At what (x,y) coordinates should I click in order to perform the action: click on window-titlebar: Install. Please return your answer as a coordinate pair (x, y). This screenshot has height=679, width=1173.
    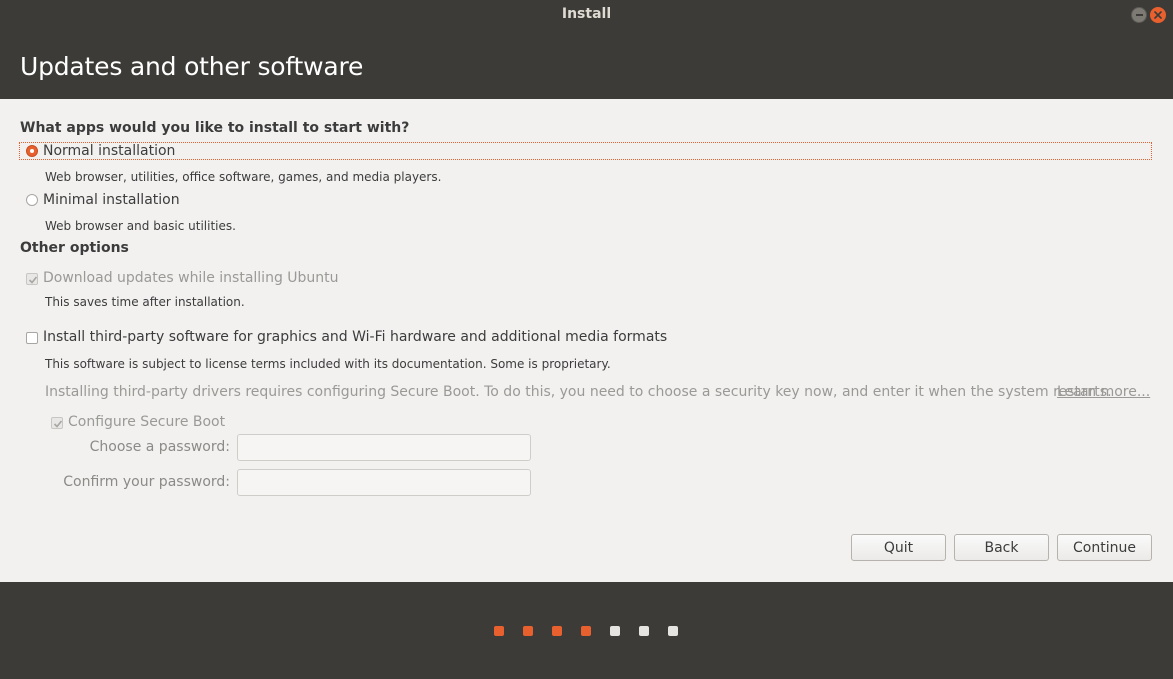
    Looking at the image, I should click on (586, 15).